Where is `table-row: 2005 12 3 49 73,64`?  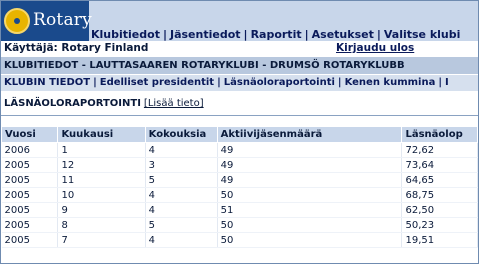
table-row: 2005 12 3 49 73,64 is located at coordinates (239, 165).